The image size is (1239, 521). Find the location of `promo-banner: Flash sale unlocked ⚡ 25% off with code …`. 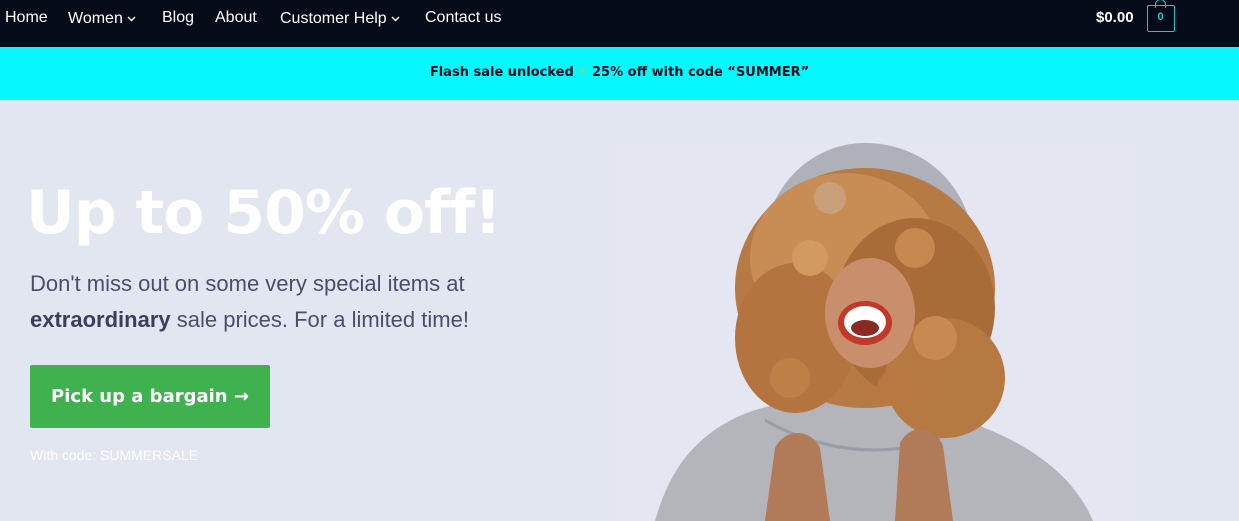

promo-banner: Flash sale unlocked ⚡ 25% off with code … is located at coordinates (619, 73).